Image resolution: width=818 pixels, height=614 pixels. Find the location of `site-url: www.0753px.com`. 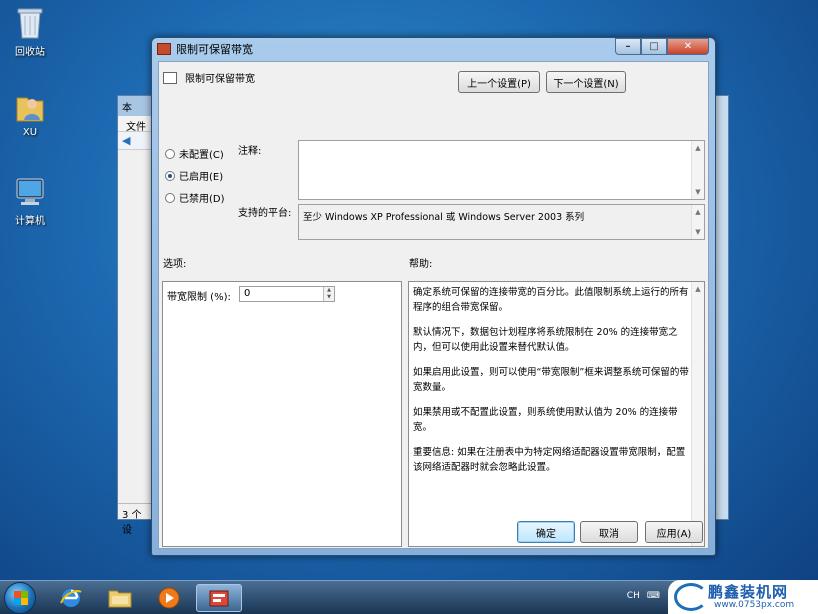

site-url: www.0753px.com is located at coordinates (754, 605).